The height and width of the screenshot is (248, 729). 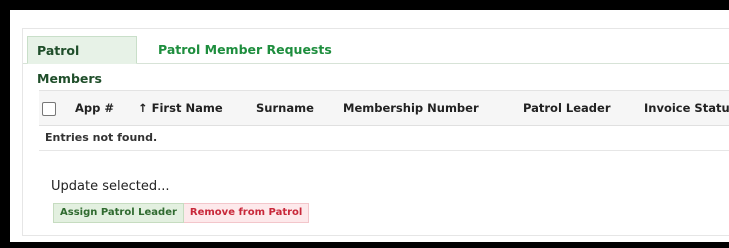 I want to click on assign-patrol-leader-button: Assign Patrol Leader, so click(x=118, y=213).